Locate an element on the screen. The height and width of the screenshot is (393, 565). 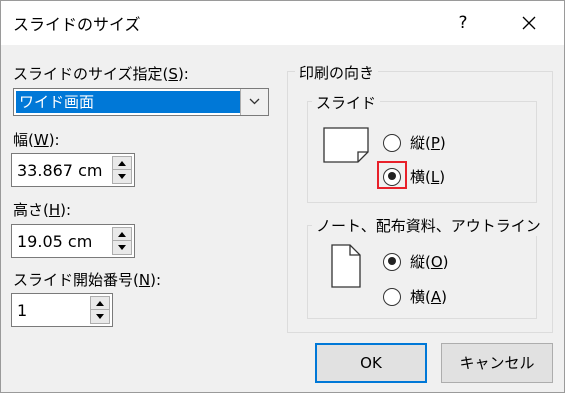
ok-button: OK is located at coordinates (371, 363).